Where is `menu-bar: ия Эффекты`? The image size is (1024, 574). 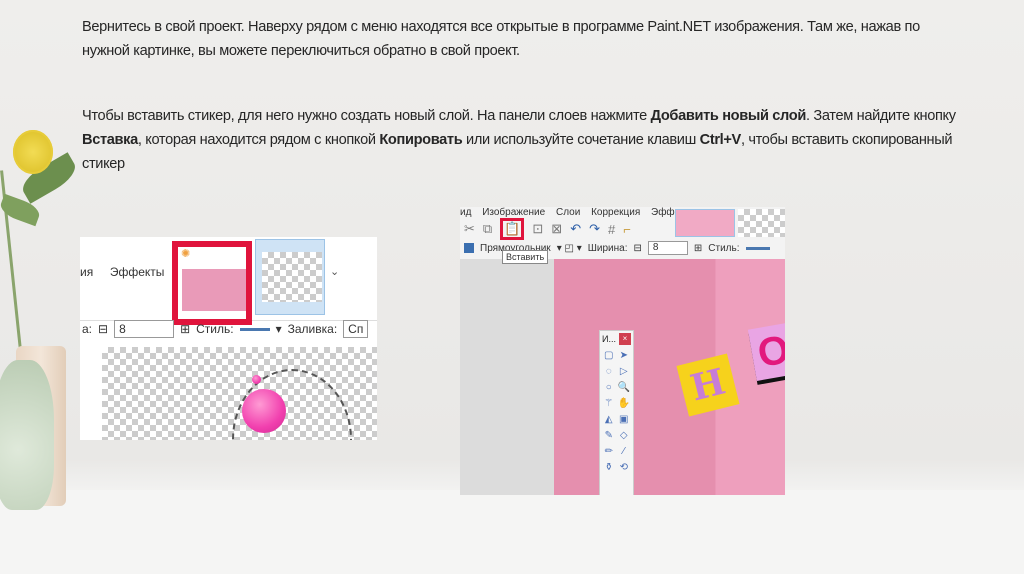
menu-bar: ия Эффекты is located at coordinates (122, 272).